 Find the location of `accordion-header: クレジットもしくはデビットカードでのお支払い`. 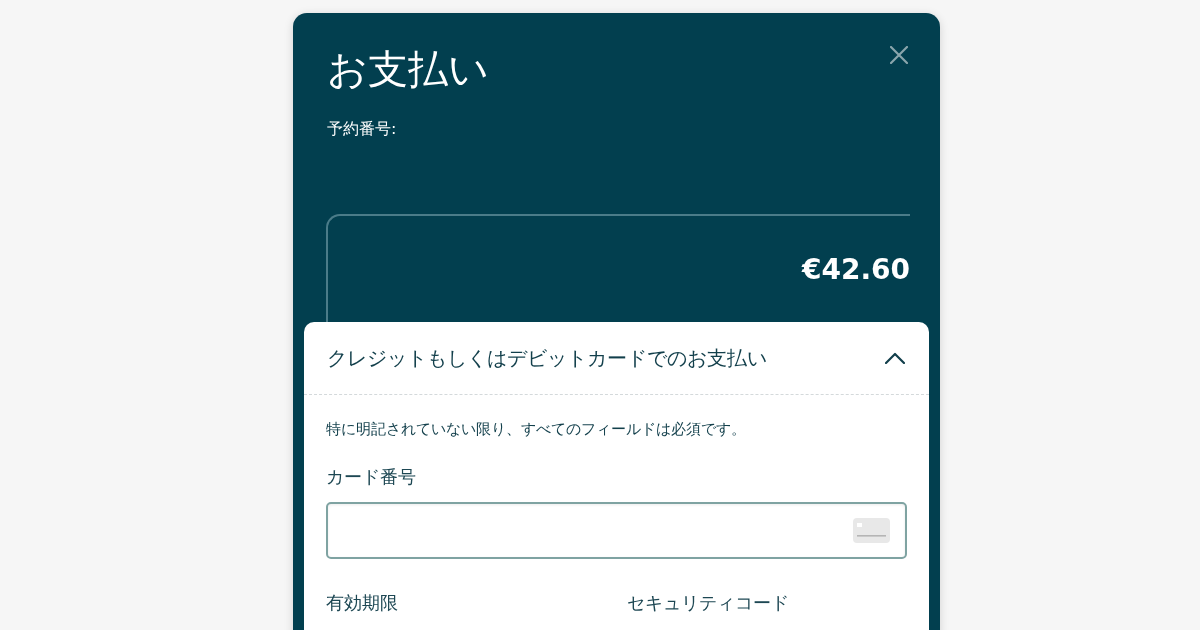

accordion-header: クレジットもしくはデビットカードでのお支払い is located at coordinates (616, 358).